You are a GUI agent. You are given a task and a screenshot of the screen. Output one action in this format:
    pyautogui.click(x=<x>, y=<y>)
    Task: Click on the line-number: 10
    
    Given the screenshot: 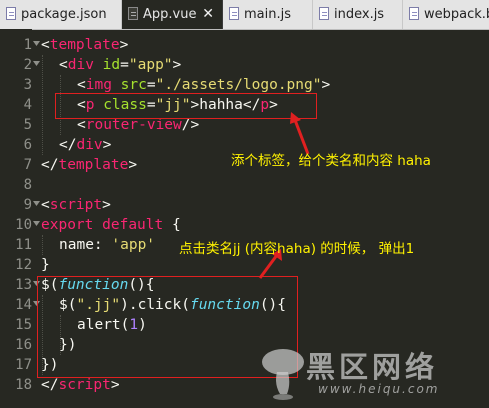 What is the action you would take?
    pyautogui.click(x=23, y=225)
    